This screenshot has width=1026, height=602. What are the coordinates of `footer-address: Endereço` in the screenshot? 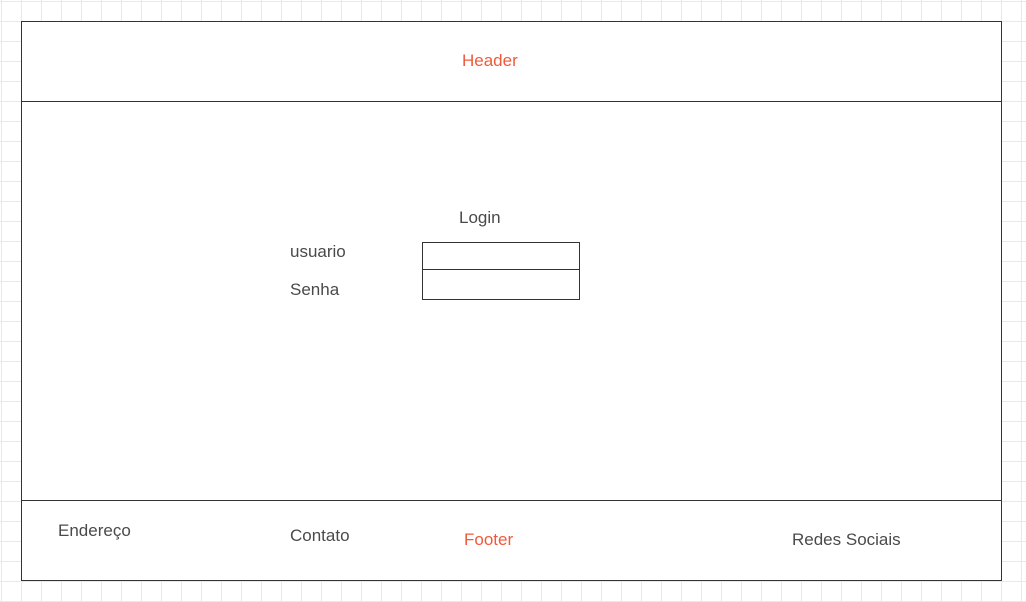 It's located at (94, 530).